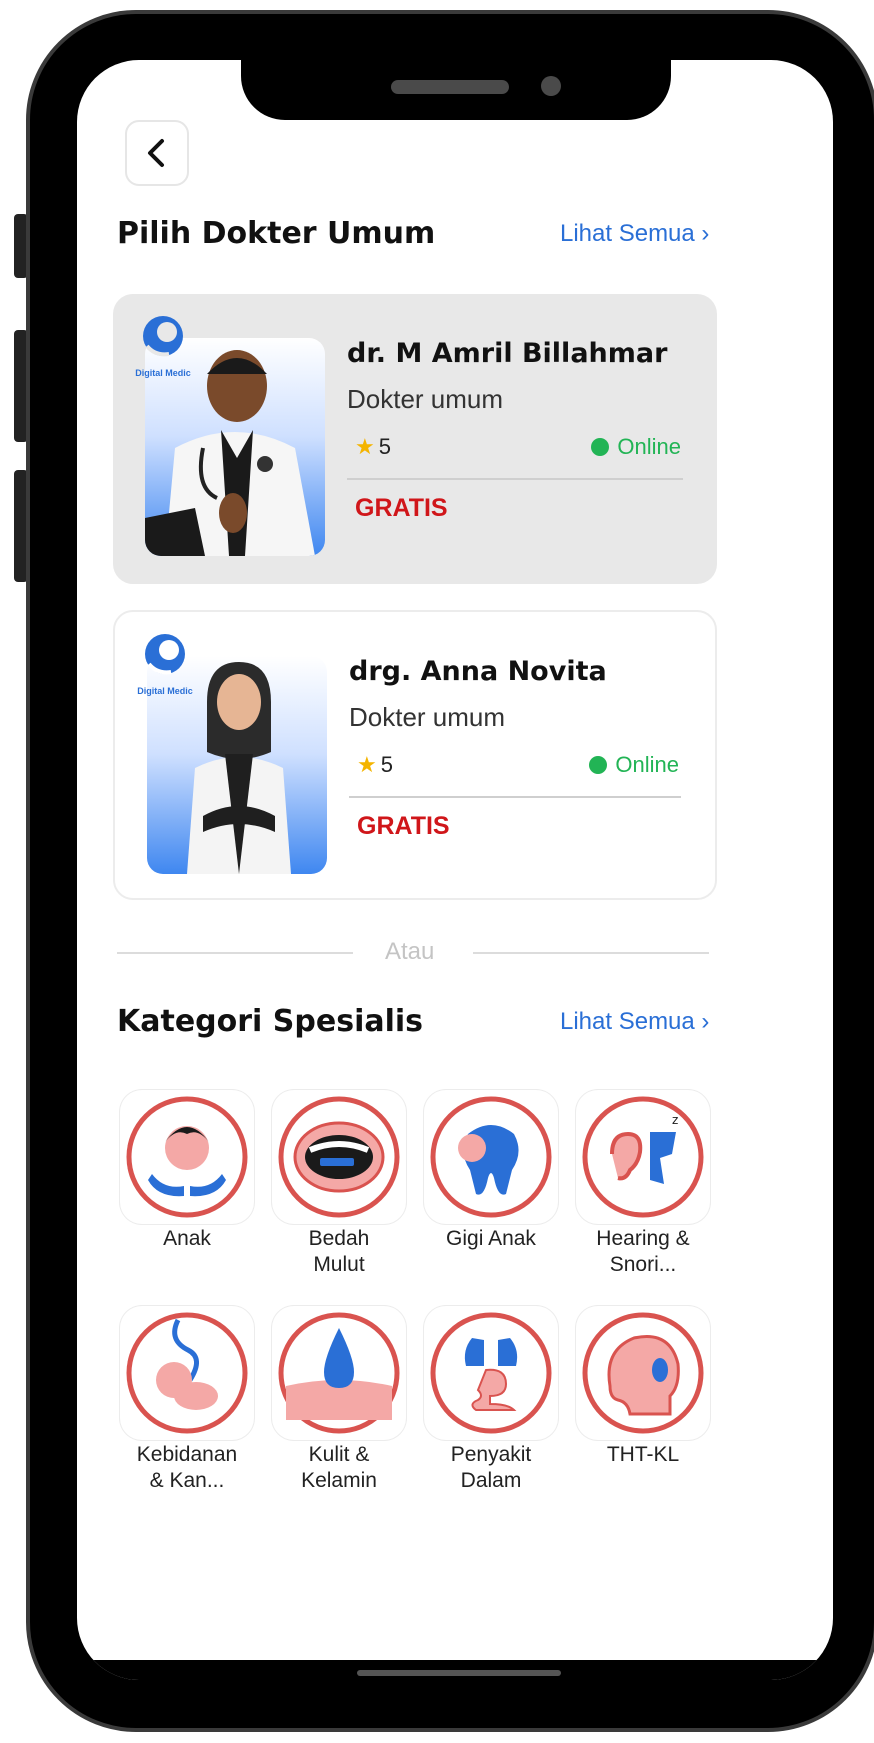 The image size is (874, 1743). Describe the element at coordinates (478, 671) in the screenshot. I see `doctor-name: drg. Anna Novita` at that location.